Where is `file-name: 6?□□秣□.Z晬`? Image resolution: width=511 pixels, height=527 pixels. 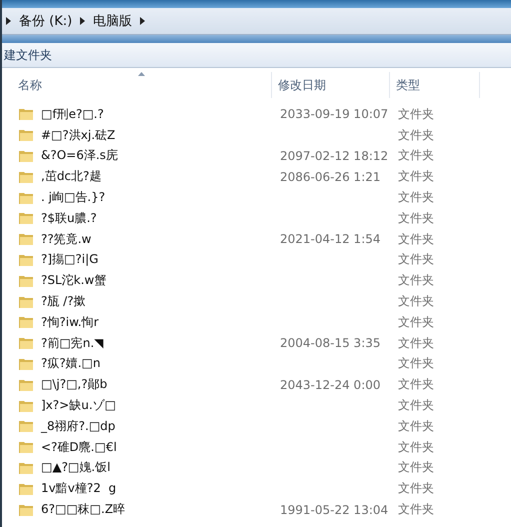
file-name: 6?□□秣□.Z晬 is located at coordinates (83, 509).